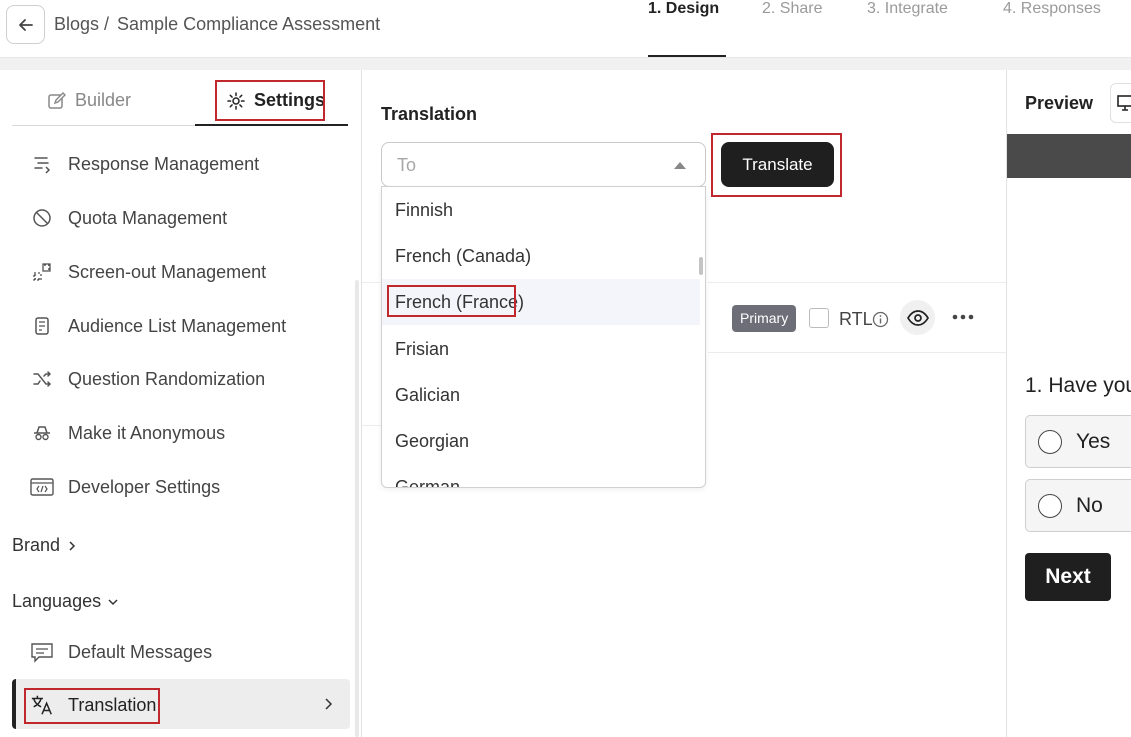 The height and width of the screenshot is (737, 1131). I want to click on language-option: Galician, so click(541, 395).